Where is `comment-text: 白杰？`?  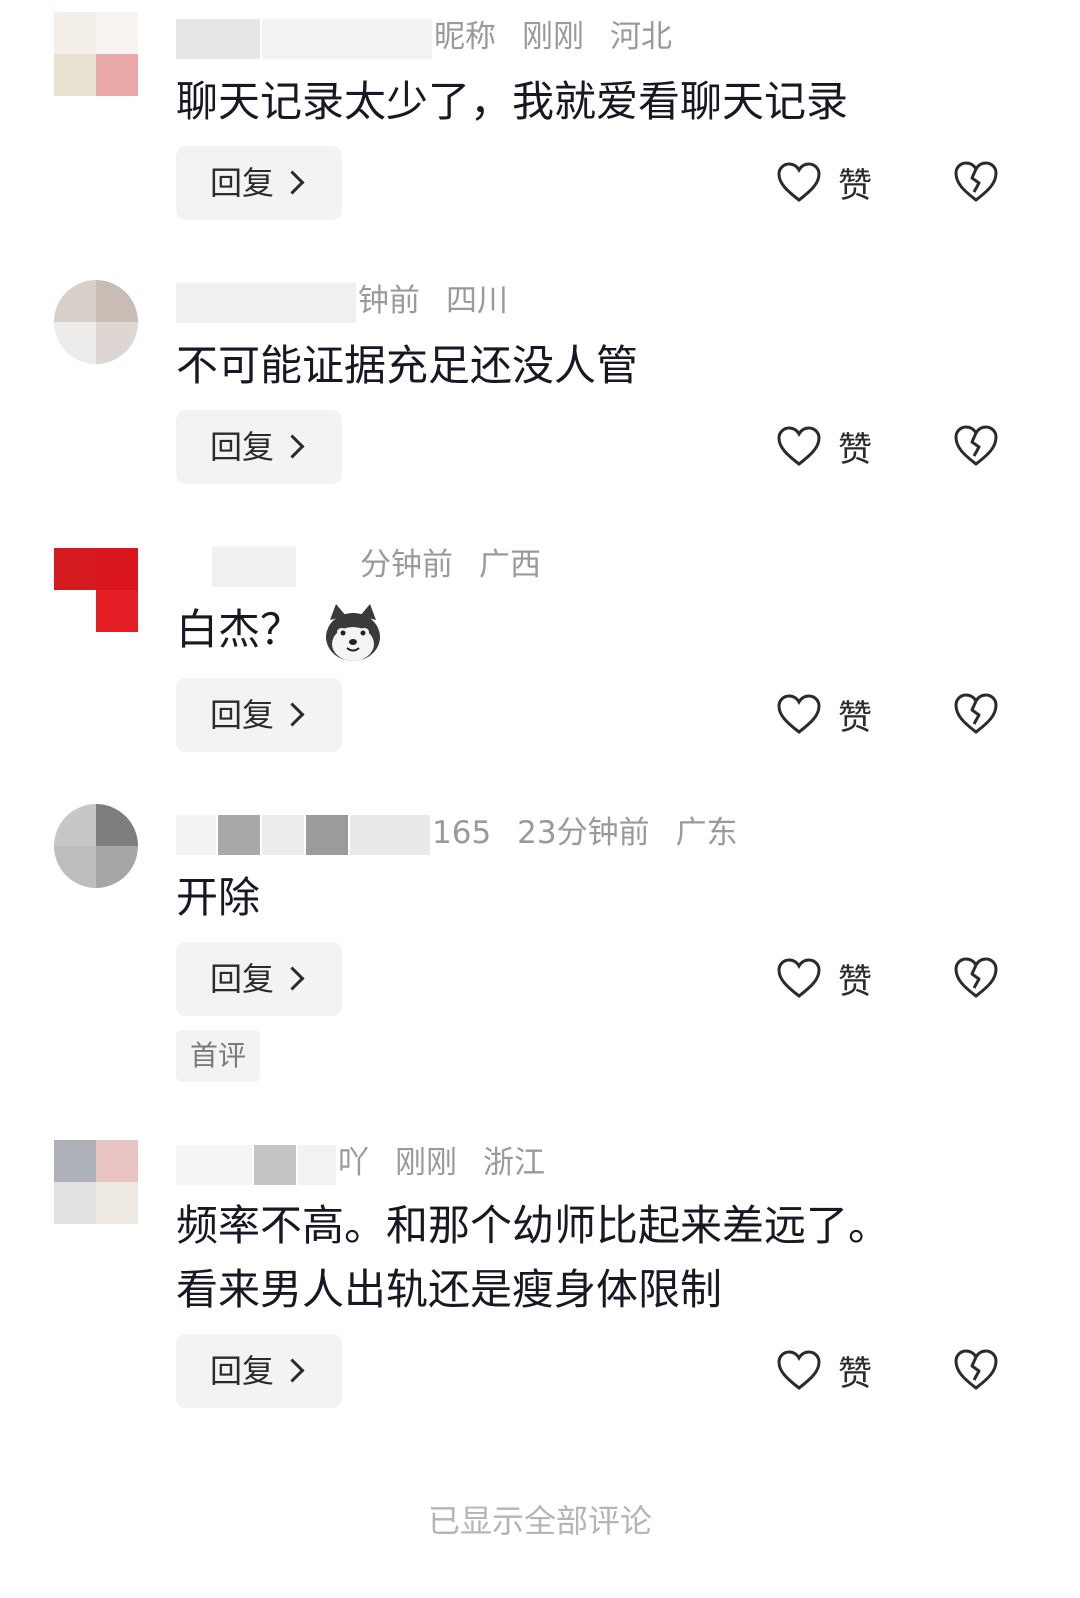 comment-text: 白杰？ is located at coordinates (280, 631).